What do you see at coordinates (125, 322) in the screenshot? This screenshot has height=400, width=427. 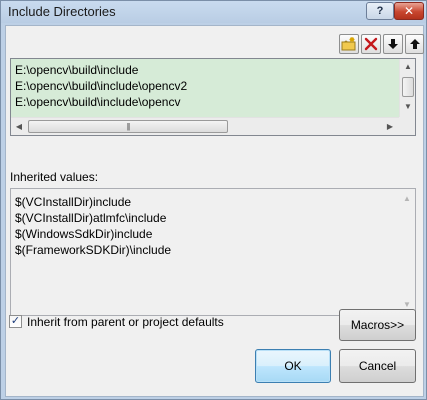 I see `inherit-checkbox-label: Inherit from parent or project defaults` at bounding box center [125, 322].